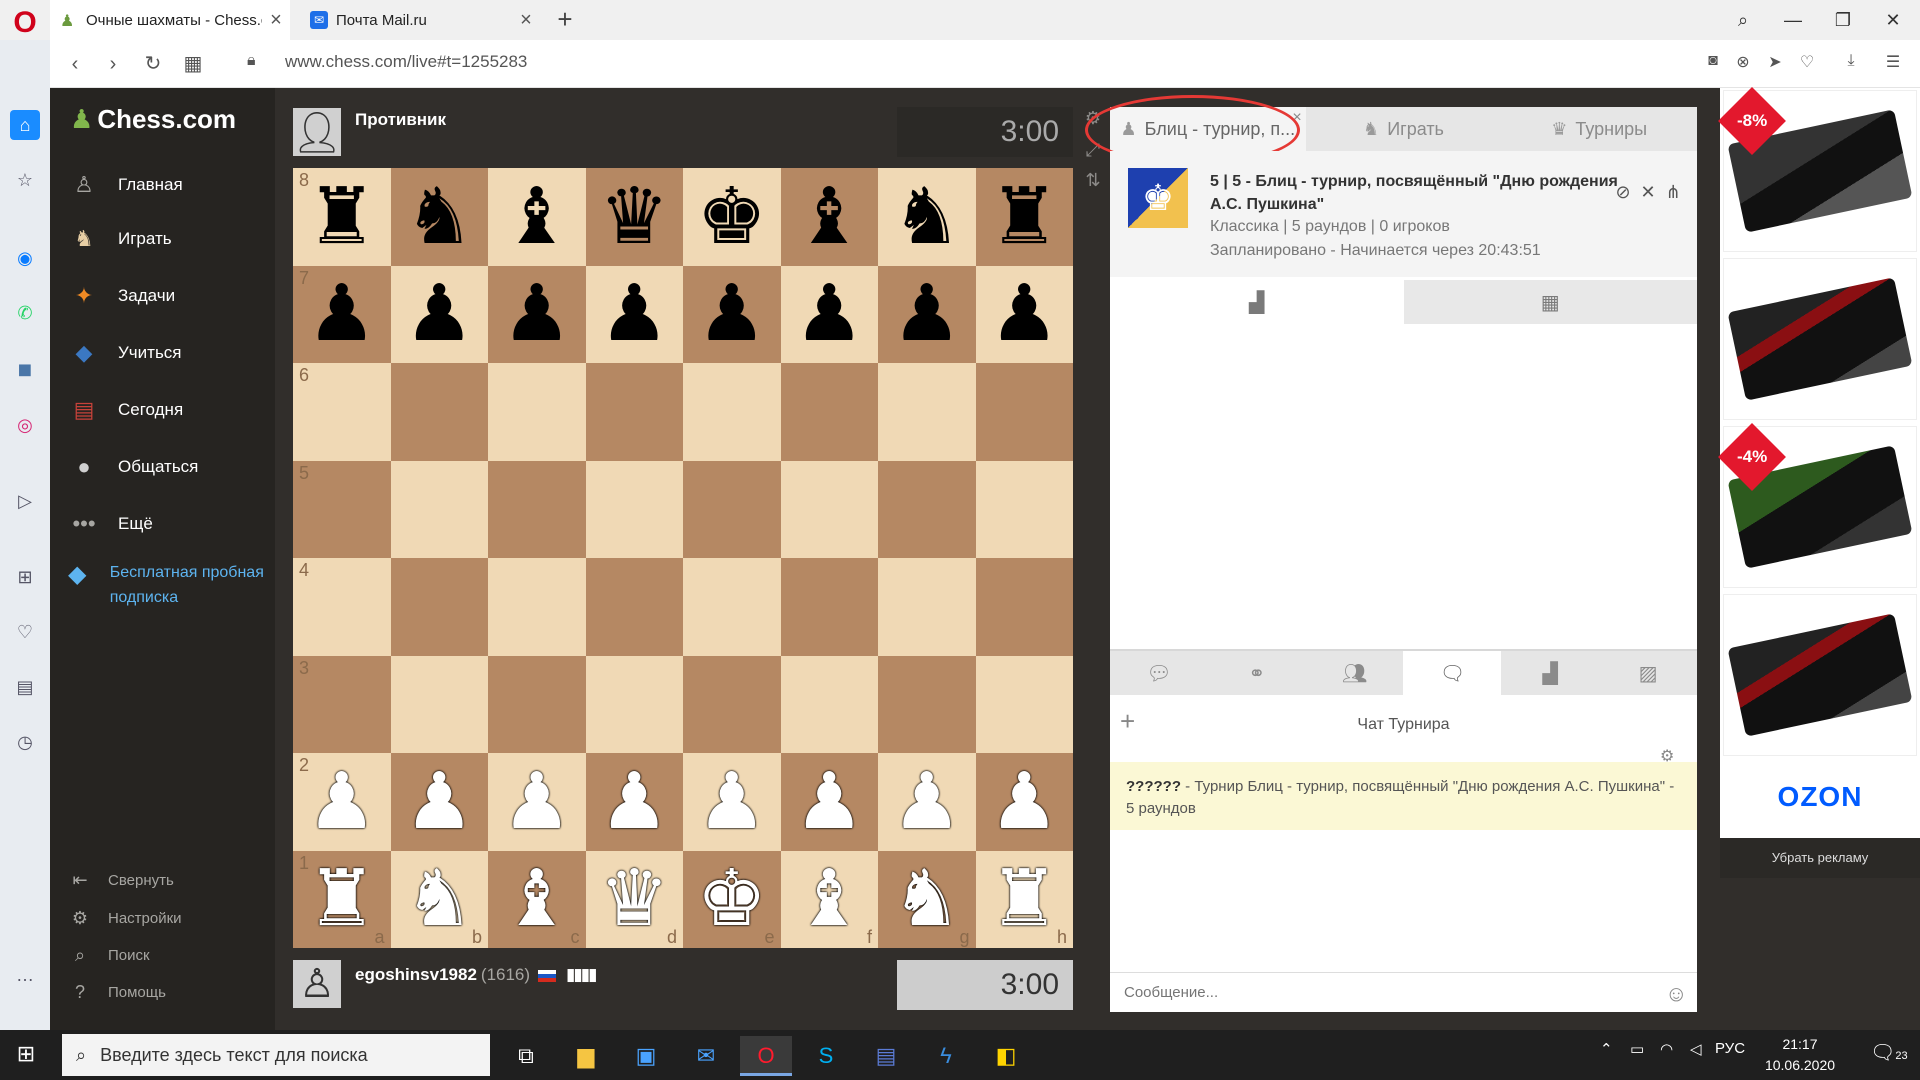  I want to click on free-trial-link: ◆ Бесплатная пробная подписка, so click(173, 585).